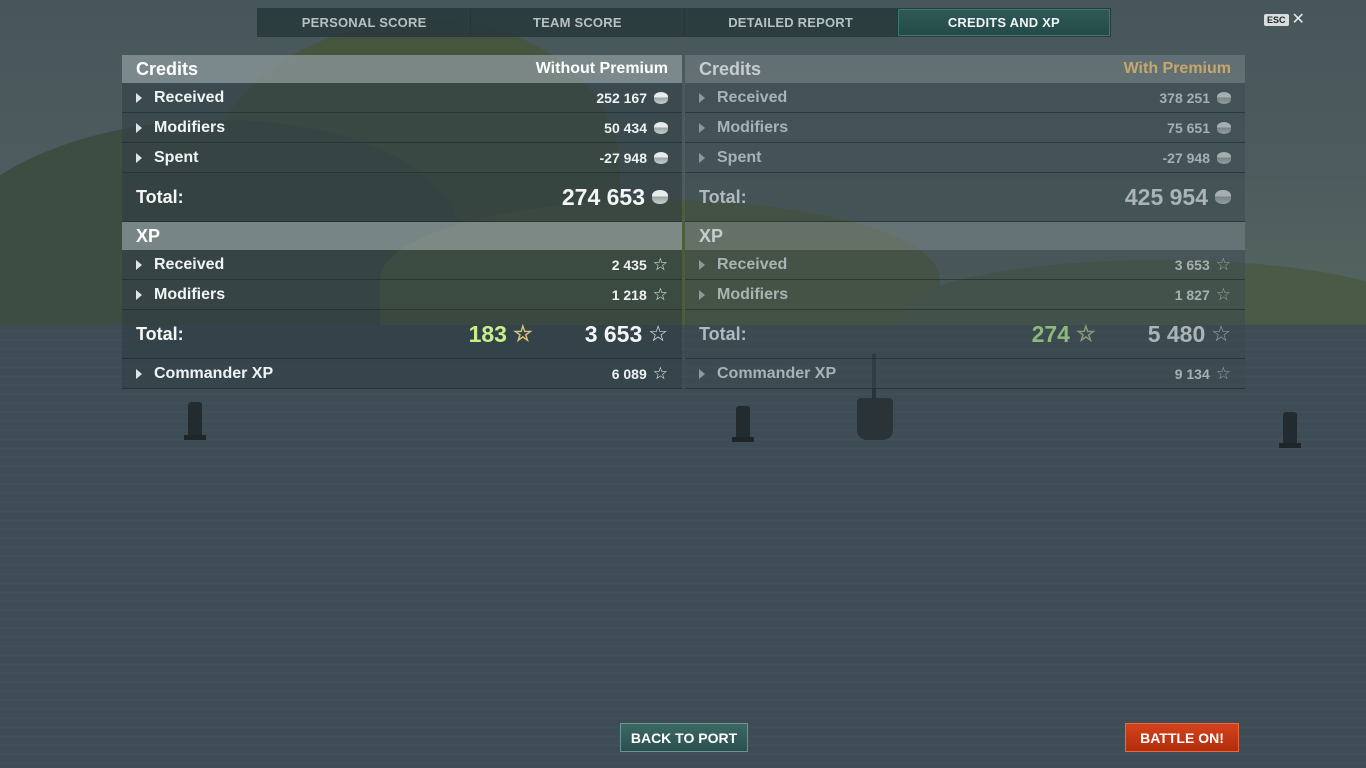 The height and width of the screenshot is (768, 1366). I want to click on commander-xp-row: Commander XP 9 134 ☆, so click(965, 374).